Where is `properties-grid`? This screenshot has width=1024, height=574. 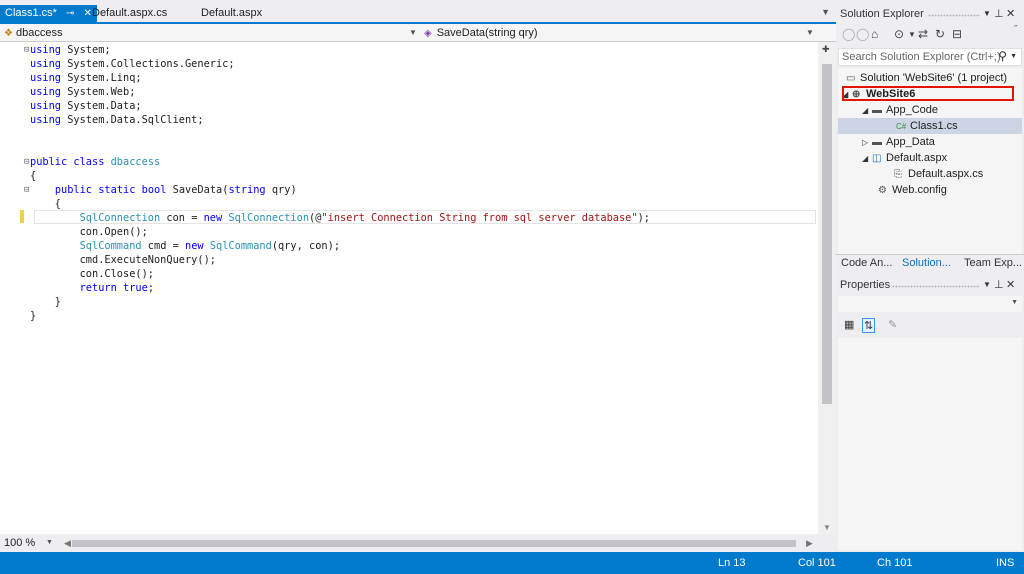
properties-grid is located at coordinates (930, 444).